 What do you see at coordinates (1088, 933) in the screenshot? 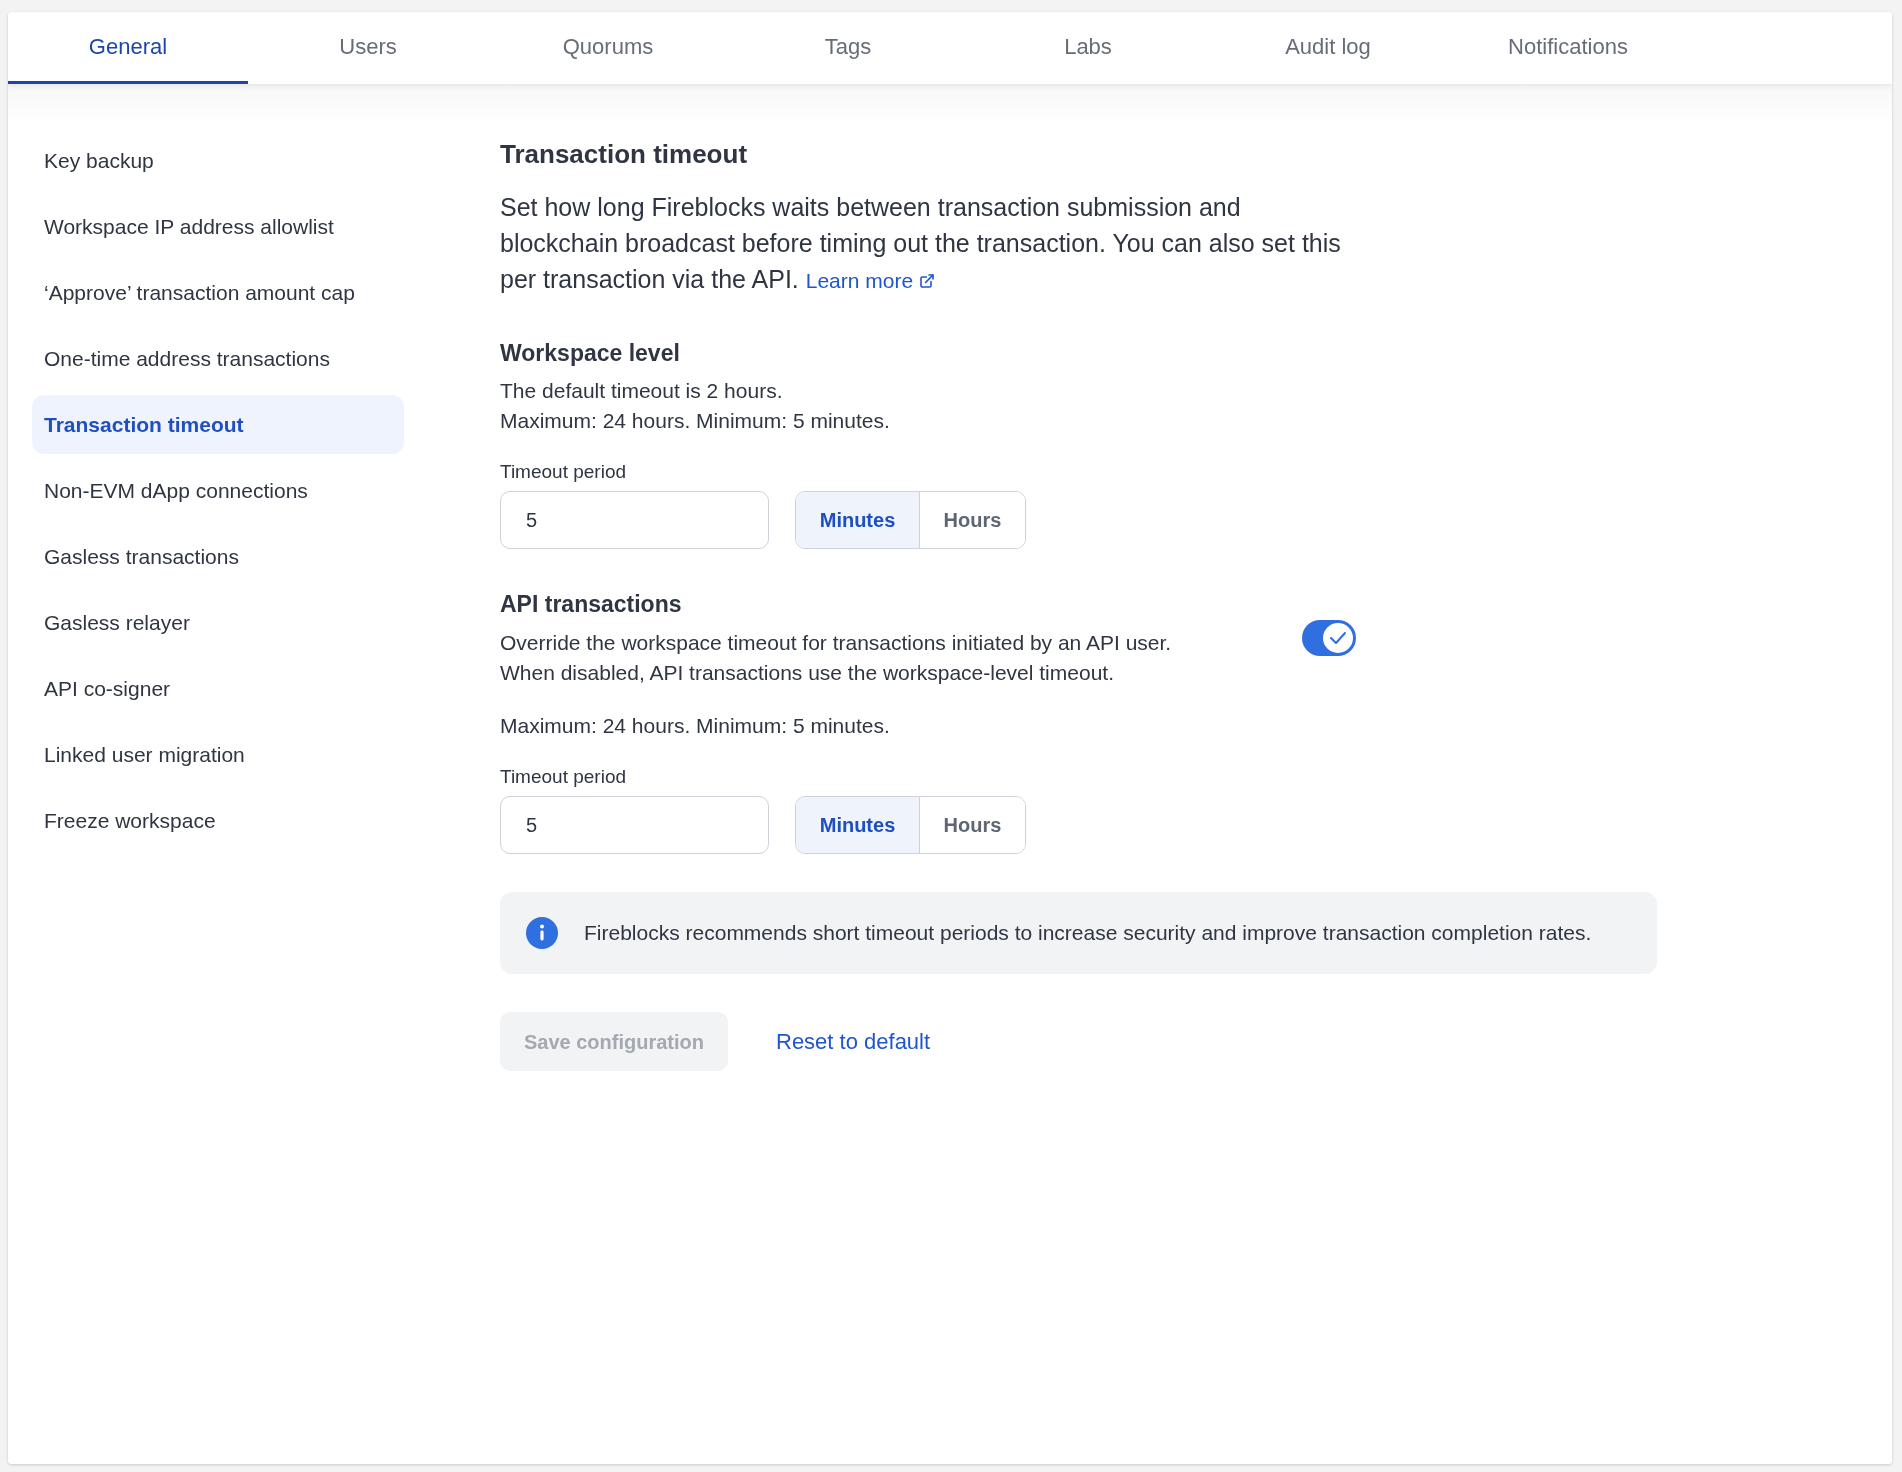
I see `banner-text: Fireblocks recommends short timeout periods to increase security and improve transaction completion rates.` at bounding box center [1088, 933].